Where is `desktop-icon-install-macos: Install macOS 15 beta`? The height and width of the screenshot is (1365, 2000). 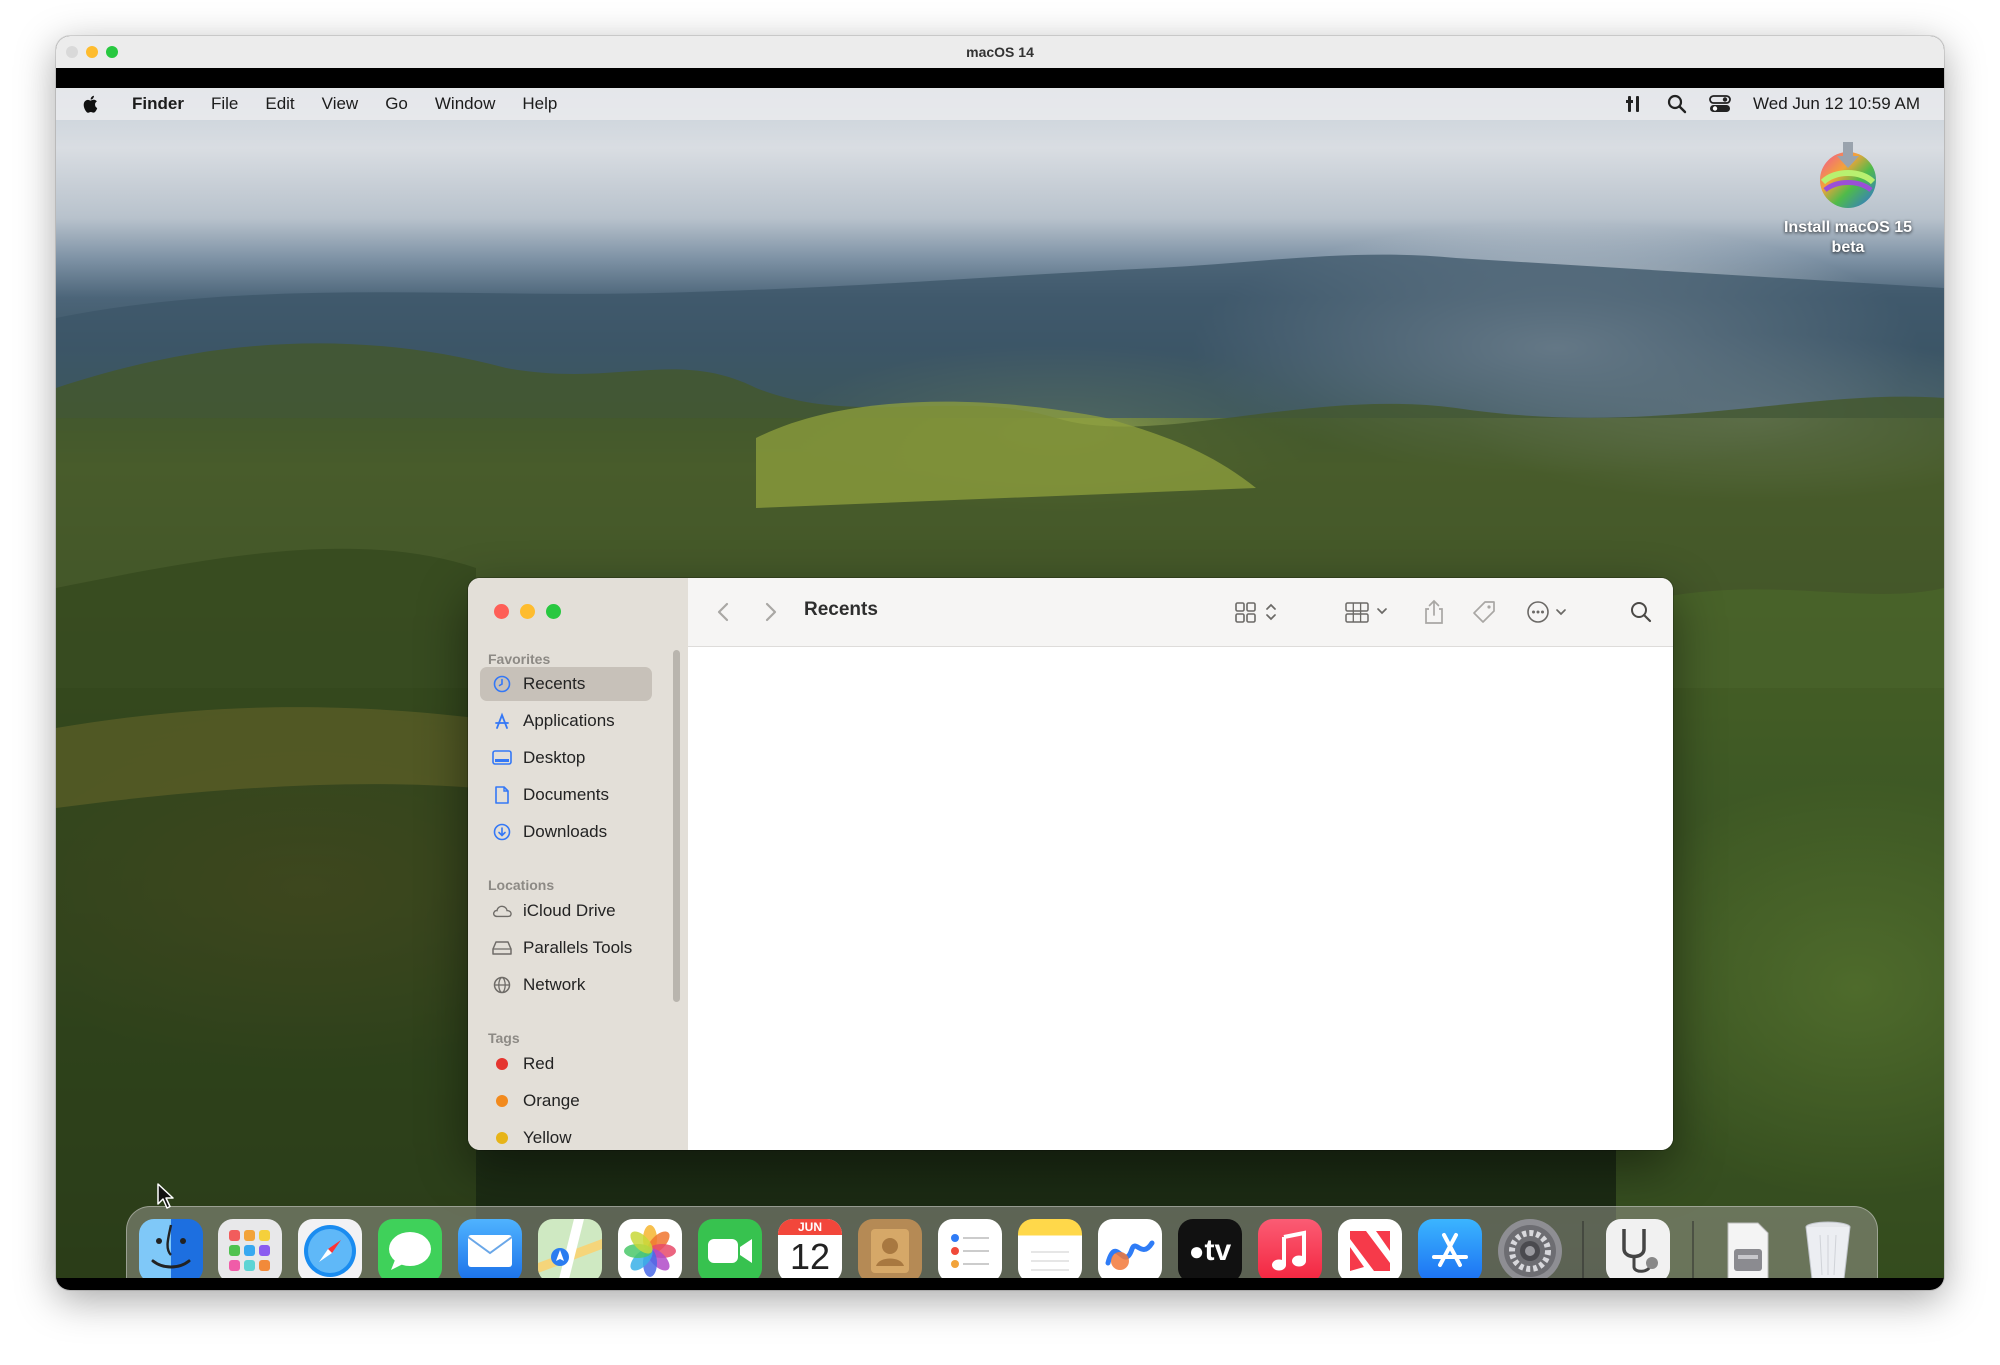 desktop-icon-install-macos: Install macOS 15 beta is located at coordinates (1848, 199).